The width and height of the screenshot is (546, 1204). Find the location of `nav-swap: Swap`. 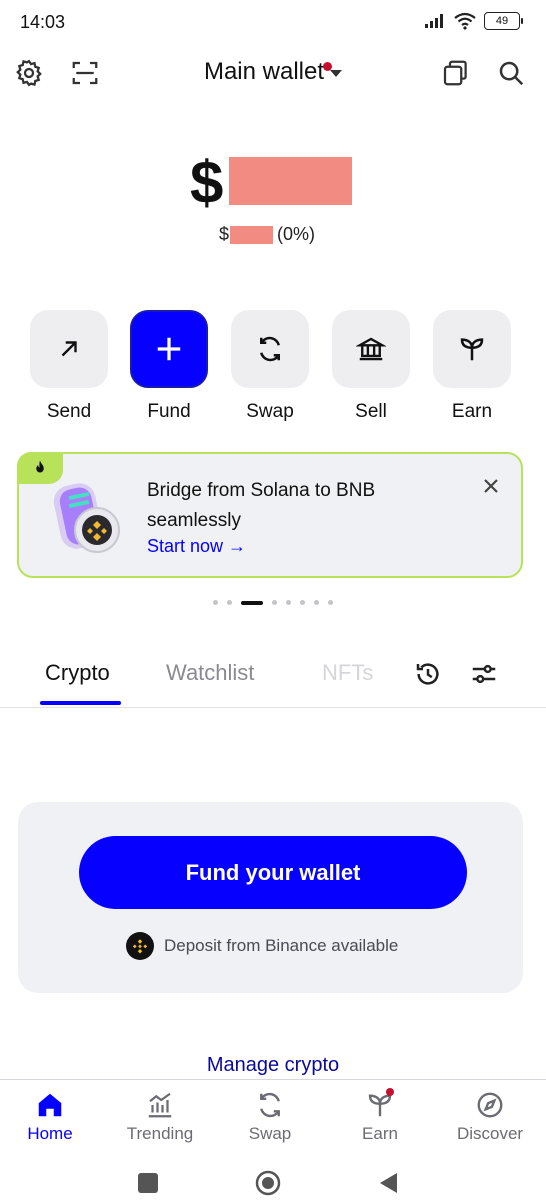

nav-swap: Swap is located at coordinates (270, 1116).